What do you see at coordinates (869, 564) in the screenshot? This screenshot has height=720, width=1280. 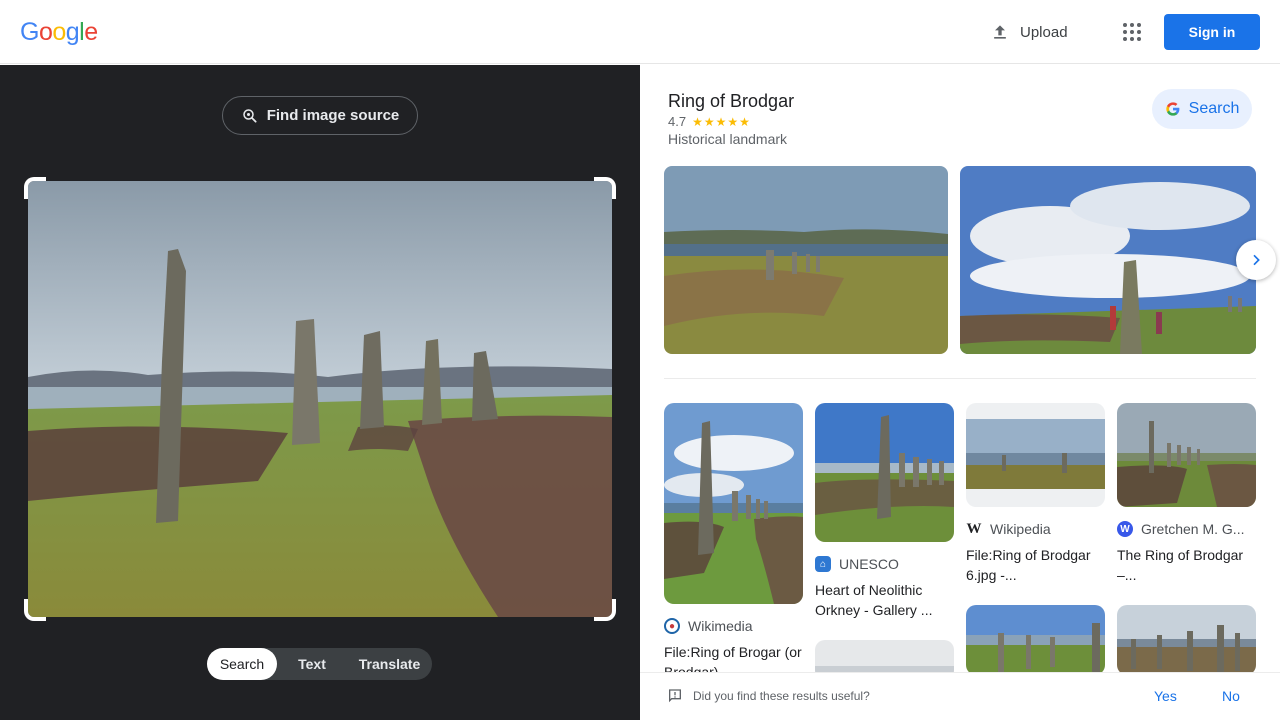 I see `result-source-name: UNESCO` at bounding box center [869, 564].